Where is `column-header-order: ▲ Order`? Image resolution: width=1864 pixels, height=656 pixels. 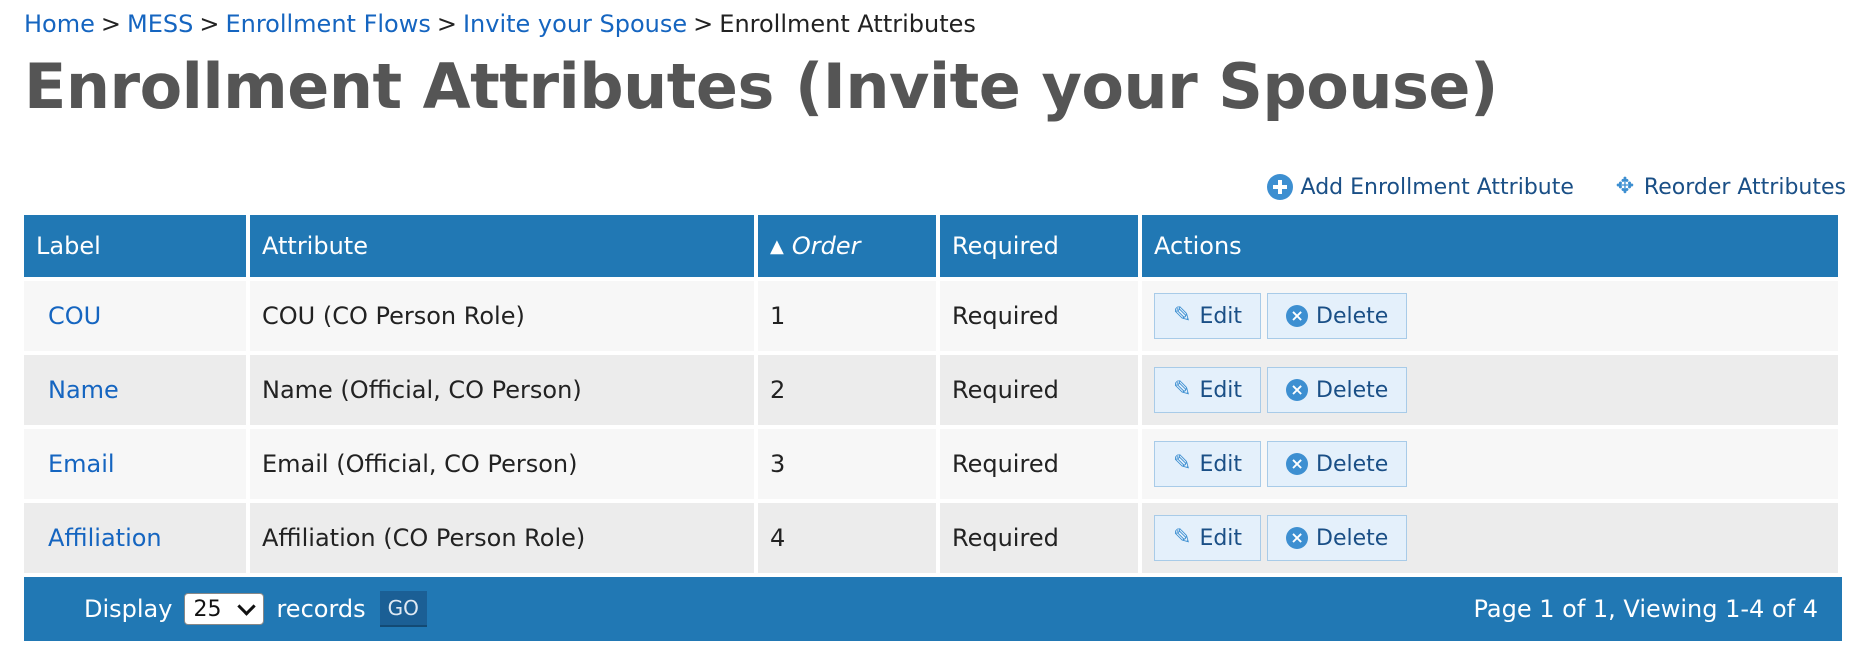
column-header-order: ▲ Order is located at coordinates (847, 246).